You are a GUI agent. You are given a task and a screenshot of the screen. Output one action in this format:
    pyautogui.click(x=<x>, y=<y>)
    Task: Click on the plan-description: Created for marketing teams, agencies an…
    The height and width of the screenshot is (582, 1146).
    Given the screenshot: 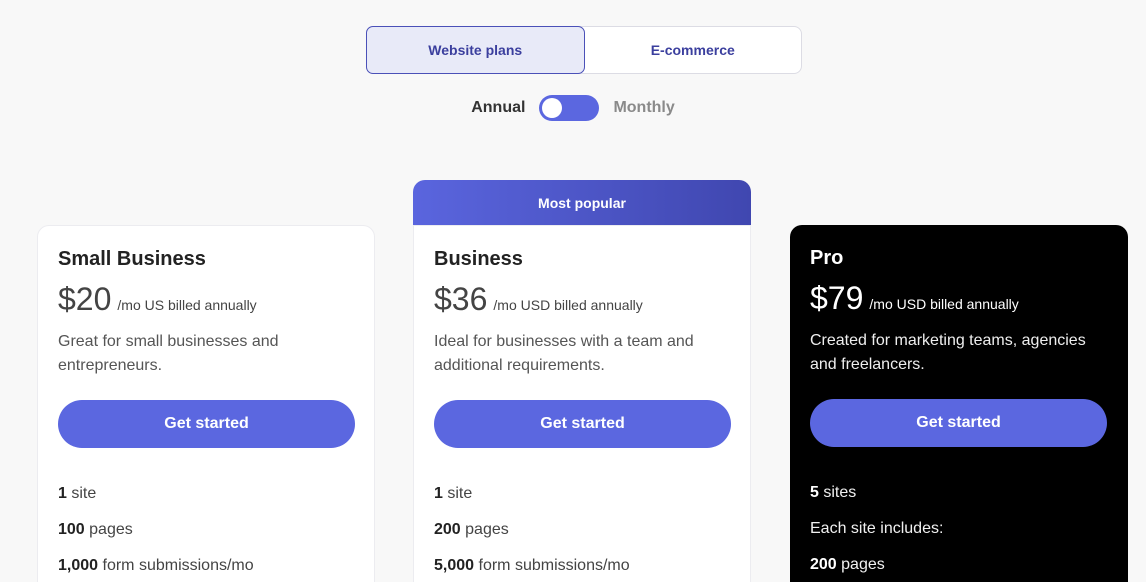 What is the action you would take?
    pyautogui.click(x=948, y=352)
    